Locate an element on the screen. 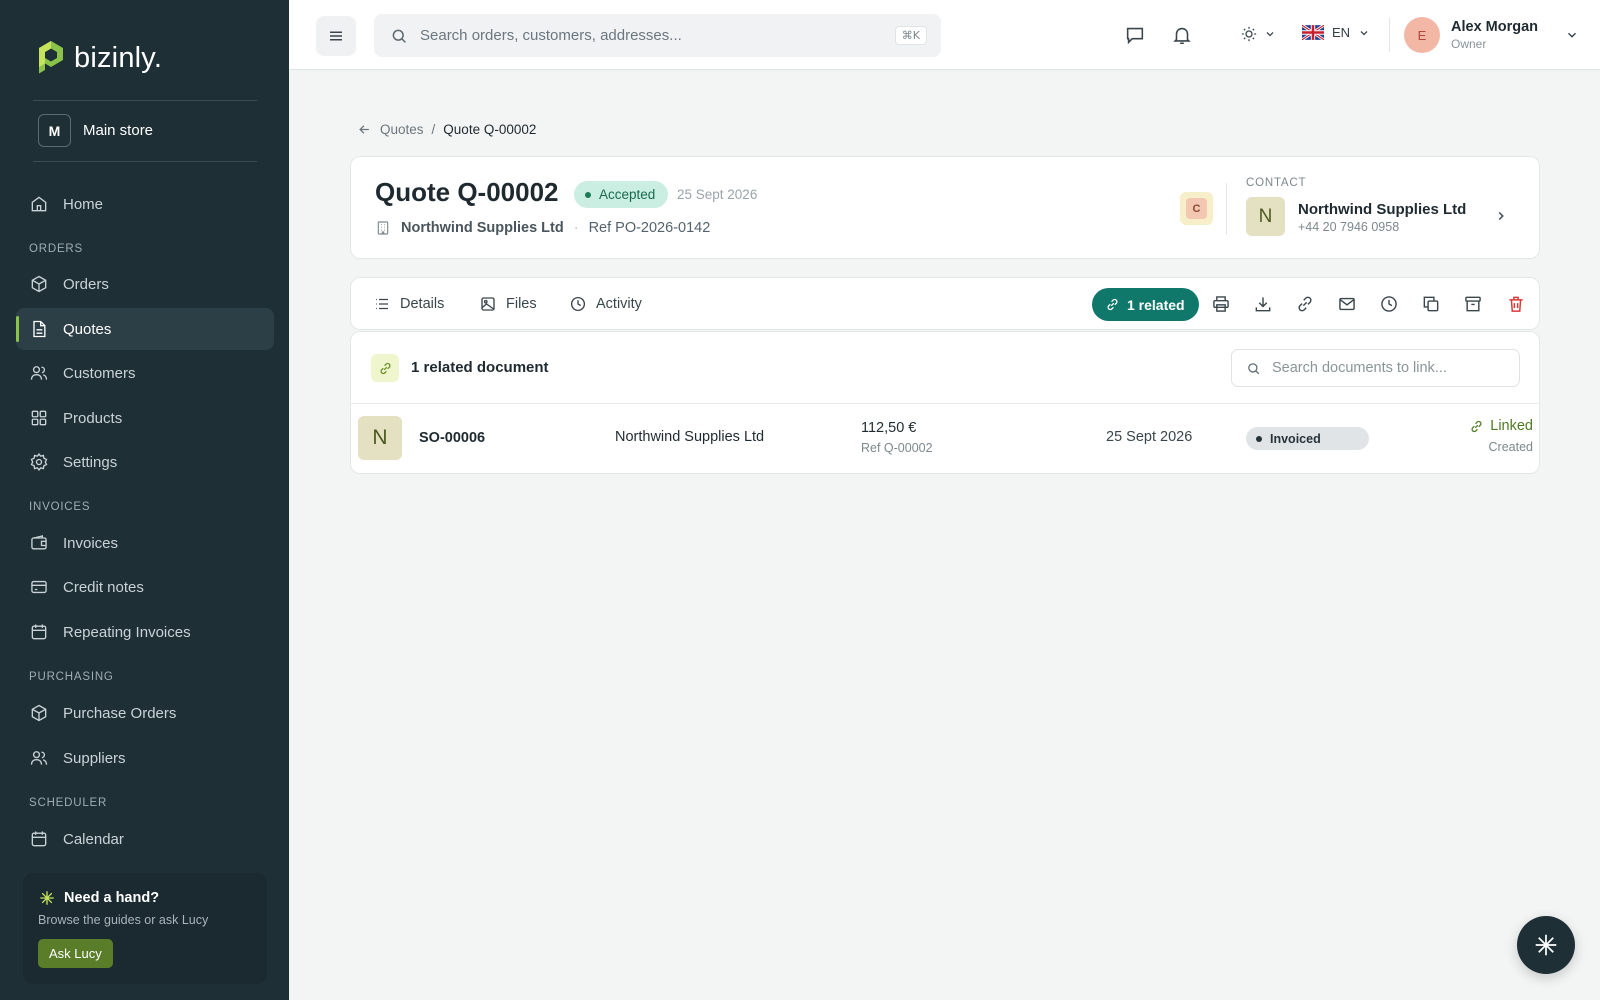 This screenshot has width=1600, height=1000. calendar-icon is located at coordinates (39, 632).